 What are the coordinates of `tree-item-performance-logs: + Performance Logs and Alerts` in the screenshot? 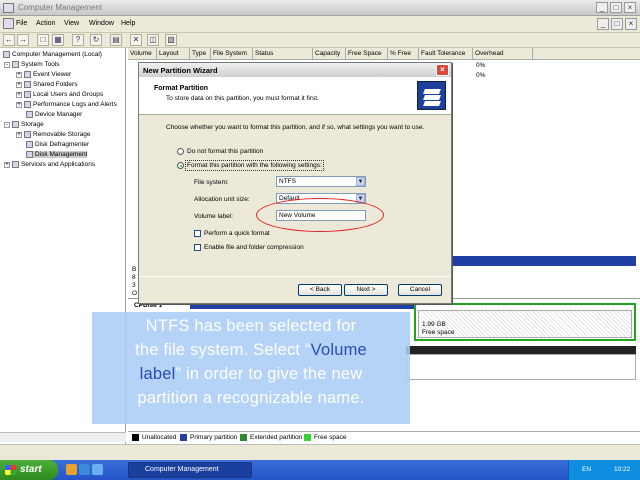 It's located at (66, 104).